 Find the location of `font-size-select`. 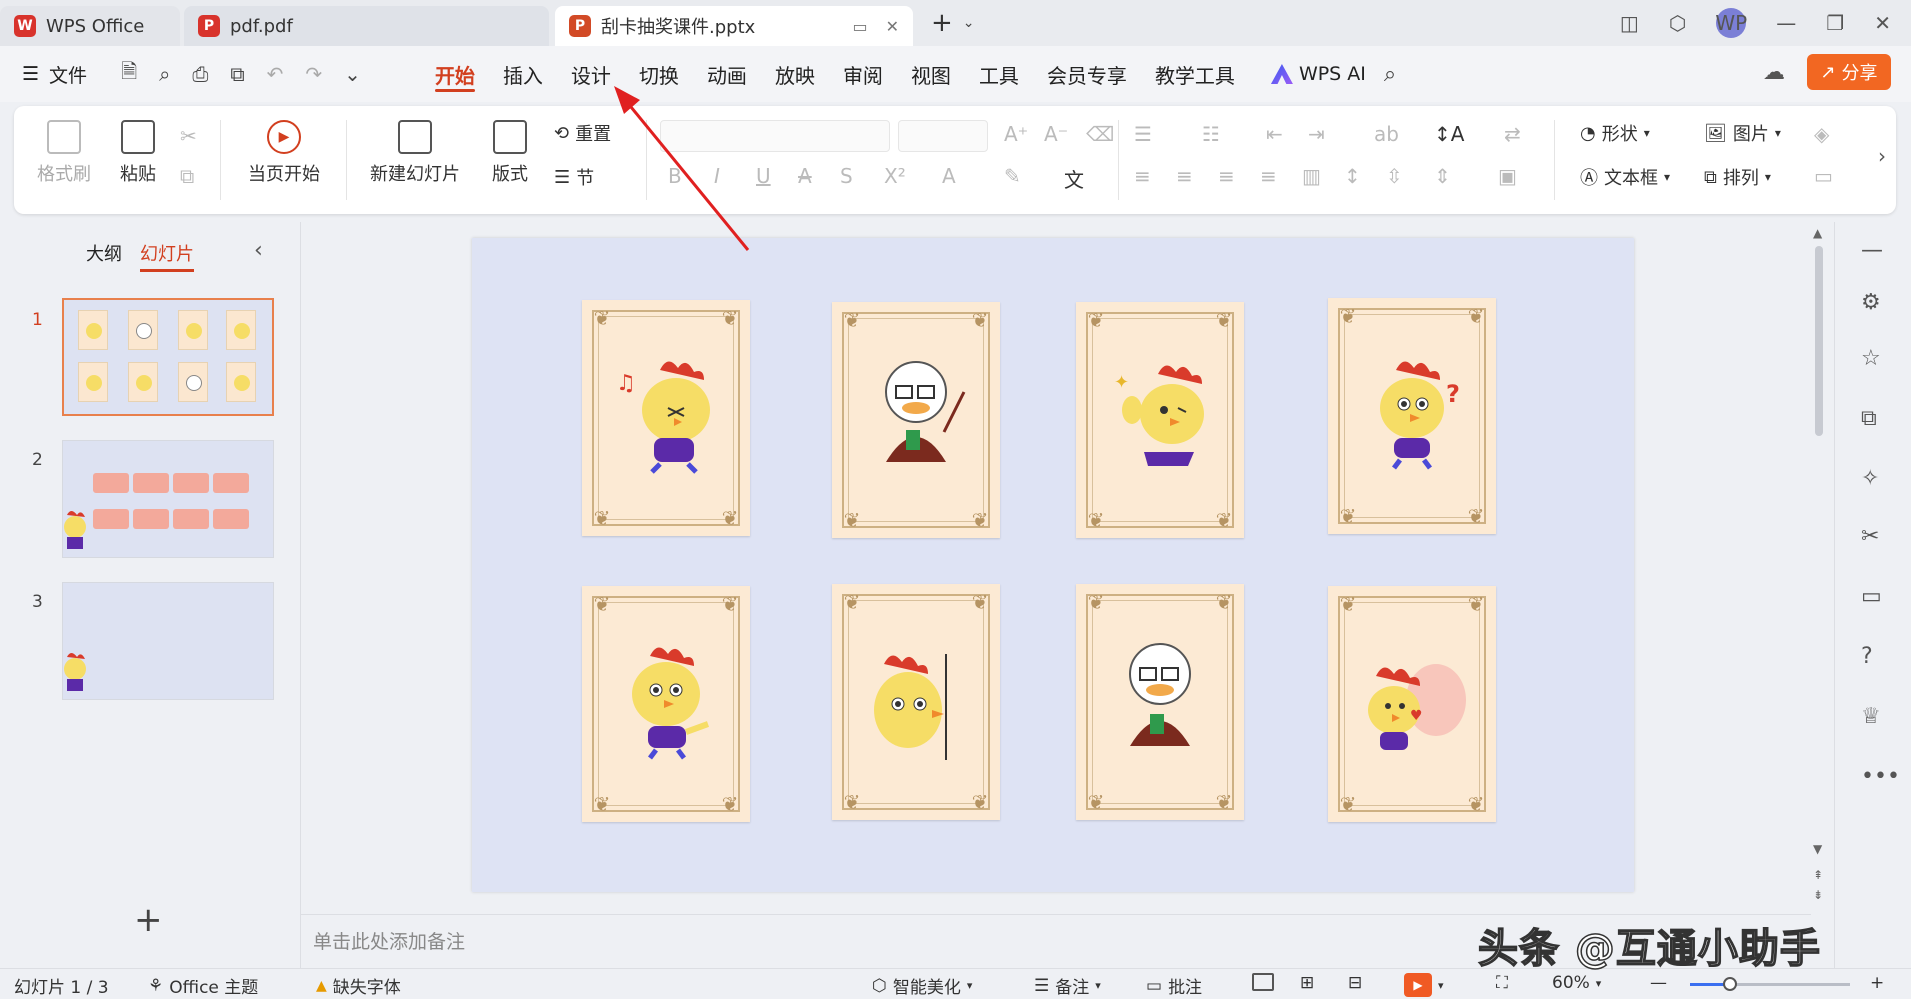

font-size-select is located at coordinates (943, 136).